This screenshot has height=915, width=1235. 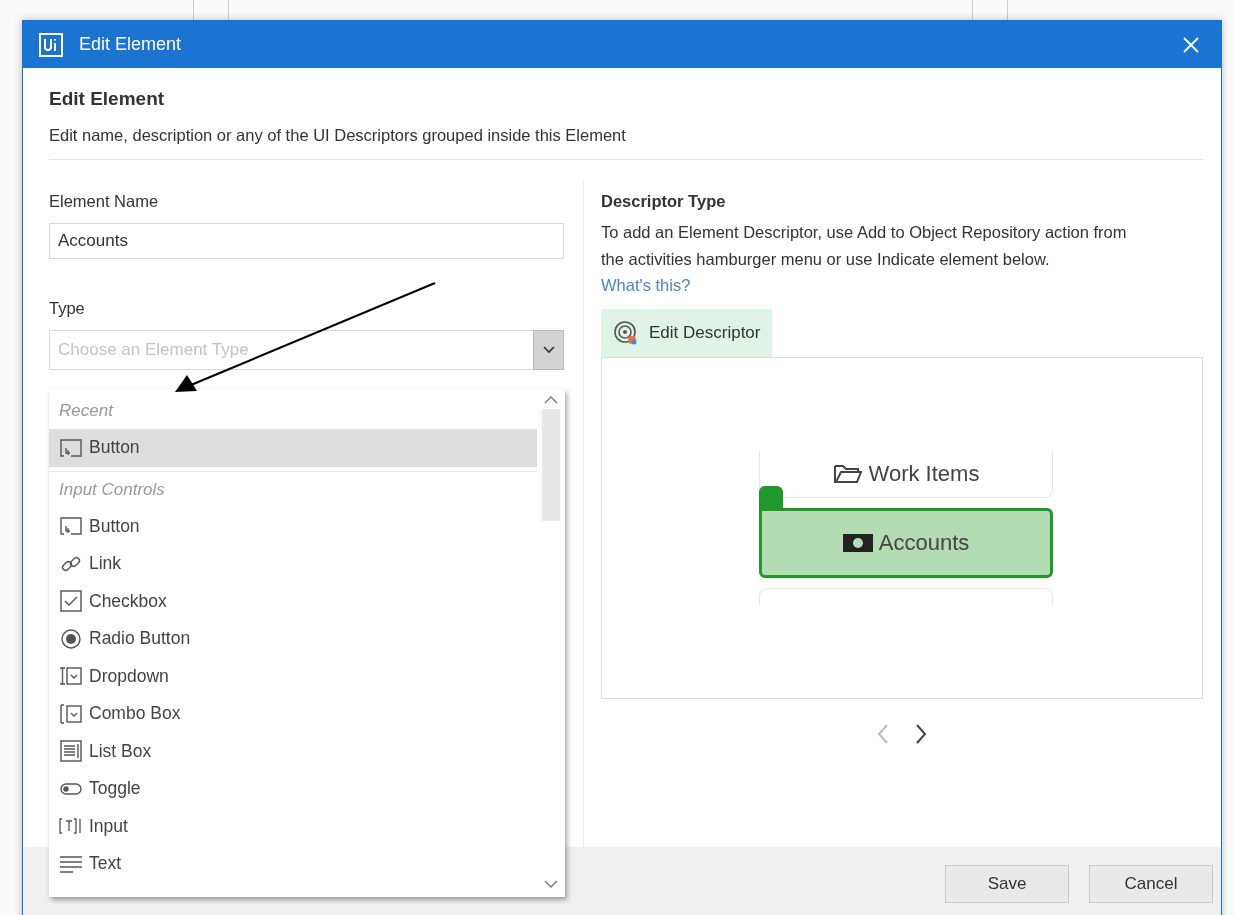 What do you see at coordinates (664, 201) in the screenshot?
I see `section-heading: Descriptor Type` at bounding box center [664, 201].